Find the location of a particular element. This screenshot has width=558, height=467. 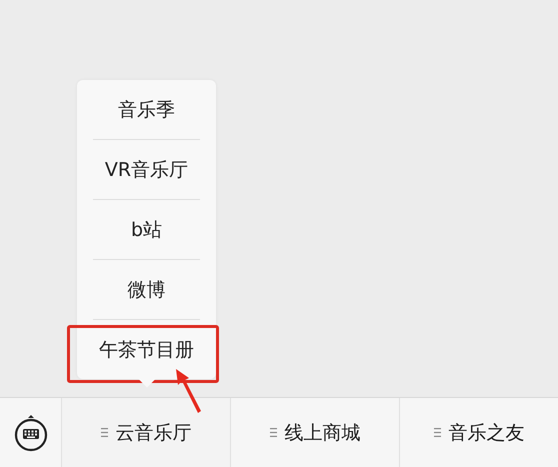

submenu-item: 微博 is located at coordinates (146, 289).